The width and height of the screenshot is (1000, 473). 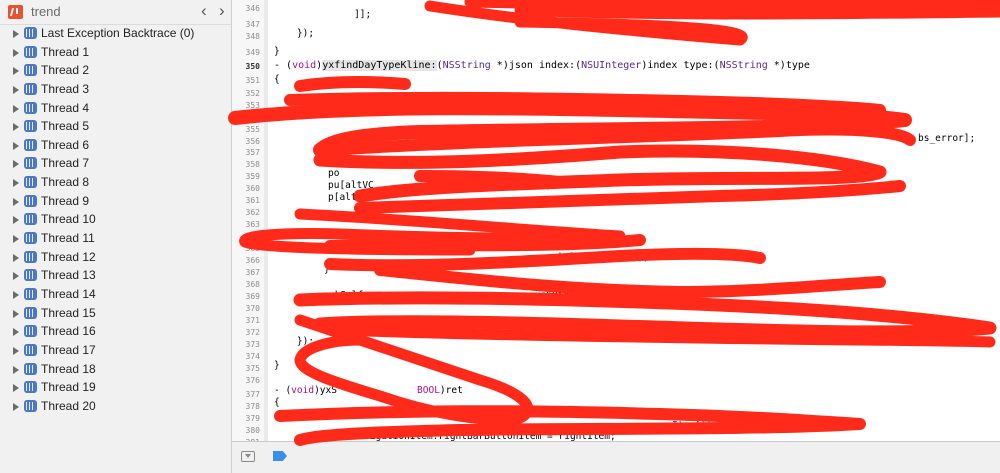 What do you see at coordinates (446, 295) in the screenshot?
I see `code-line-369: __weakSelf pushViewCo` at bounding box center [446, 295].